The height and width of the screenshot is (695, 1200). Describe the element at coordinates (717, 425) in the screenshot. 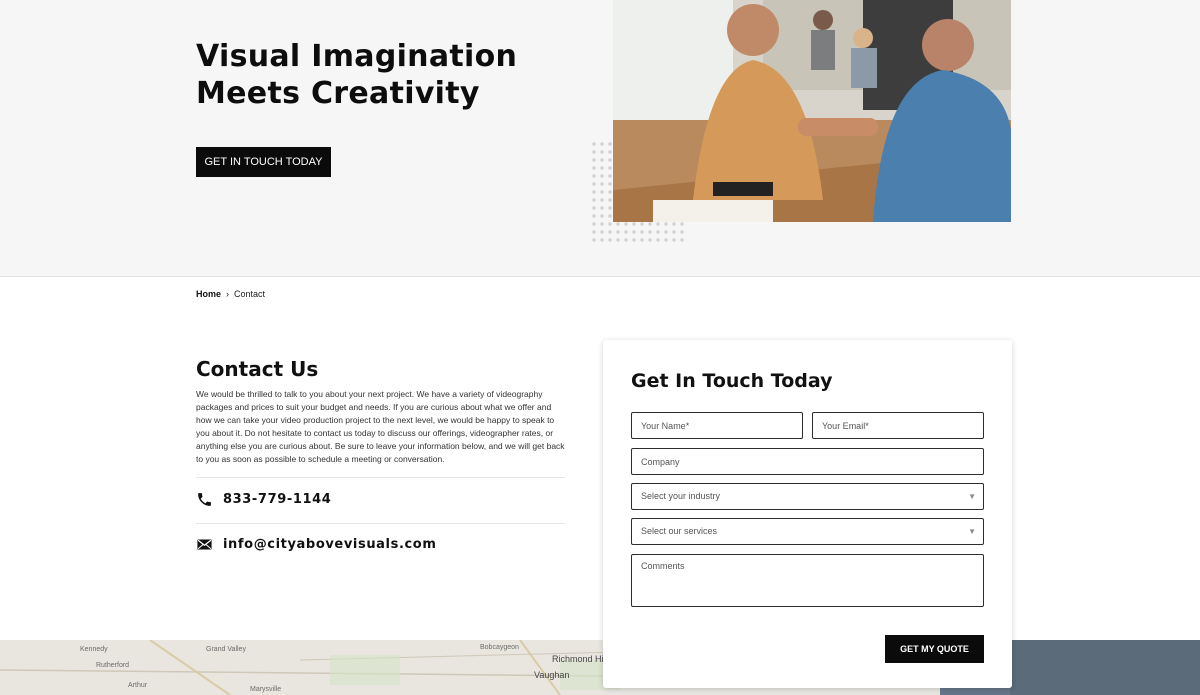

I see `name-field` at that location.